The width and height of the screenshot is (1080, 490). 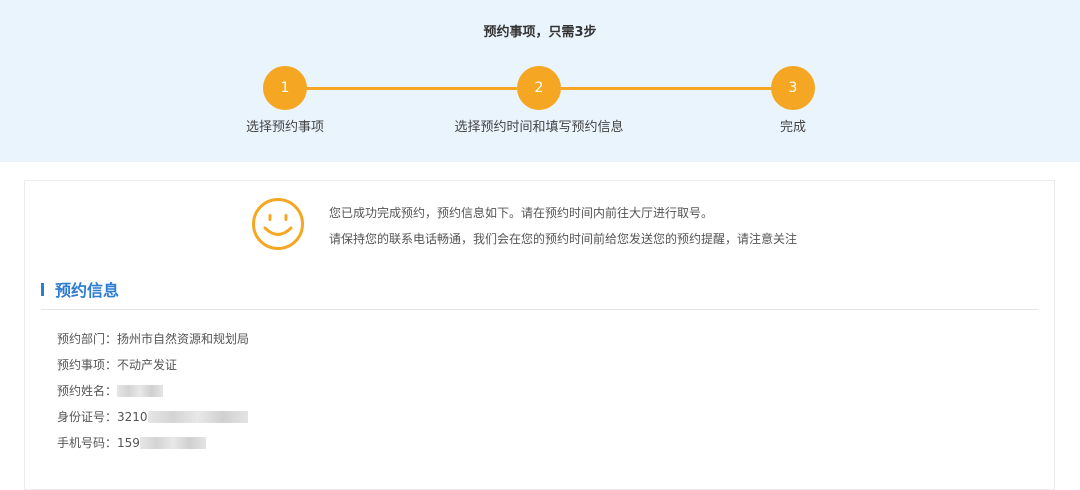 I want to click on info-value: 不动产发证, so click(x=147, y=365).